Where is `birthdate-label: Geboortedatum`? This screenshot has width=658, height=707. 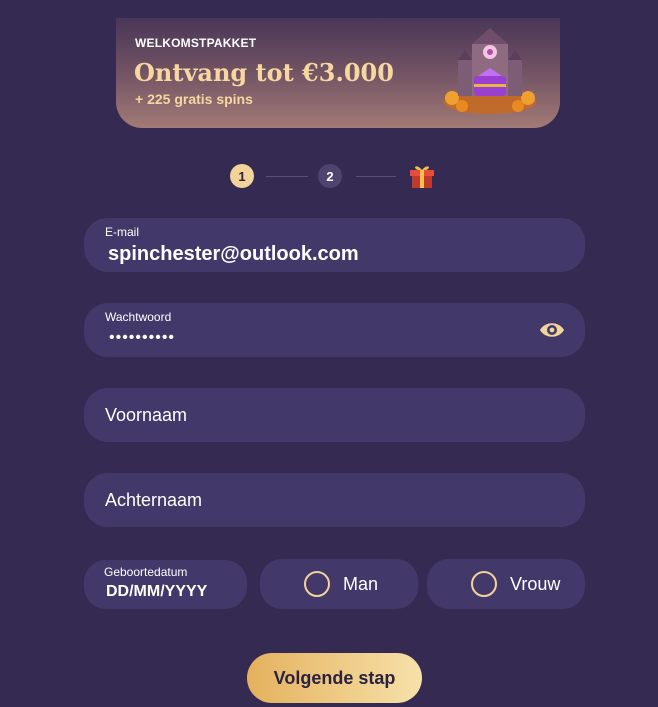
birthdate-label: Geboortedatum is located at coordinates (146, 572).